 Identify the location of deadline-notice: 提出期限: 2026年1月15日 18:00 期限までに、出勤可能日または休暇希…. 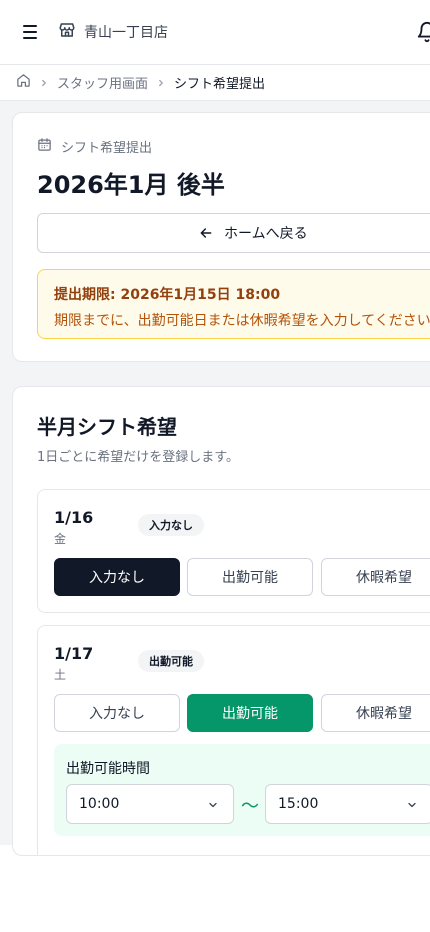
(233, 304).